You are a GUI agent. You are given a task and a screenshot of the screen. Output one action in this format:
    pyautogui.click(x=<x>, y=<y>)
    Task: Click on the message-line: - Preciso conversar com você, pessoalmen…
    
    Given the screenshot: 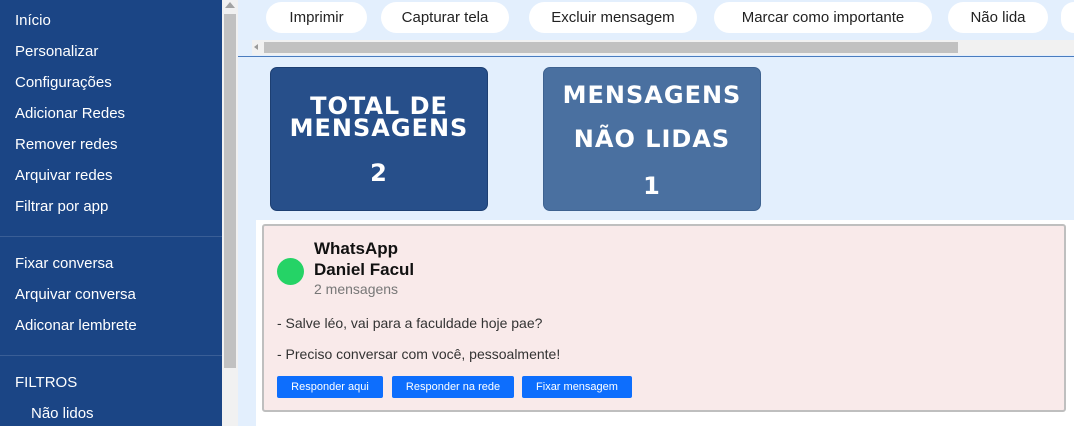 What is the action you would take?
    pyautogui.click(x=419, y=354)
    